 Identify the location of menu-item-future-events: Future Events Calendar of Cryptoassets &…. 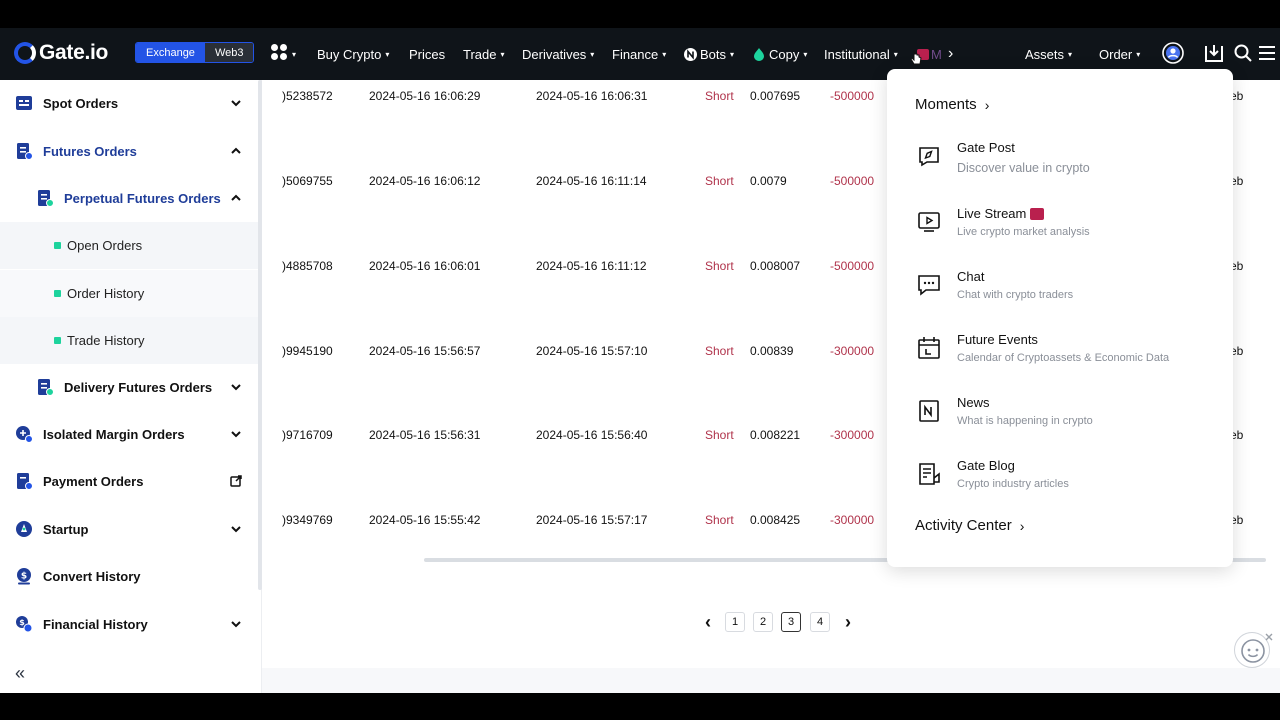
(1067, 354).